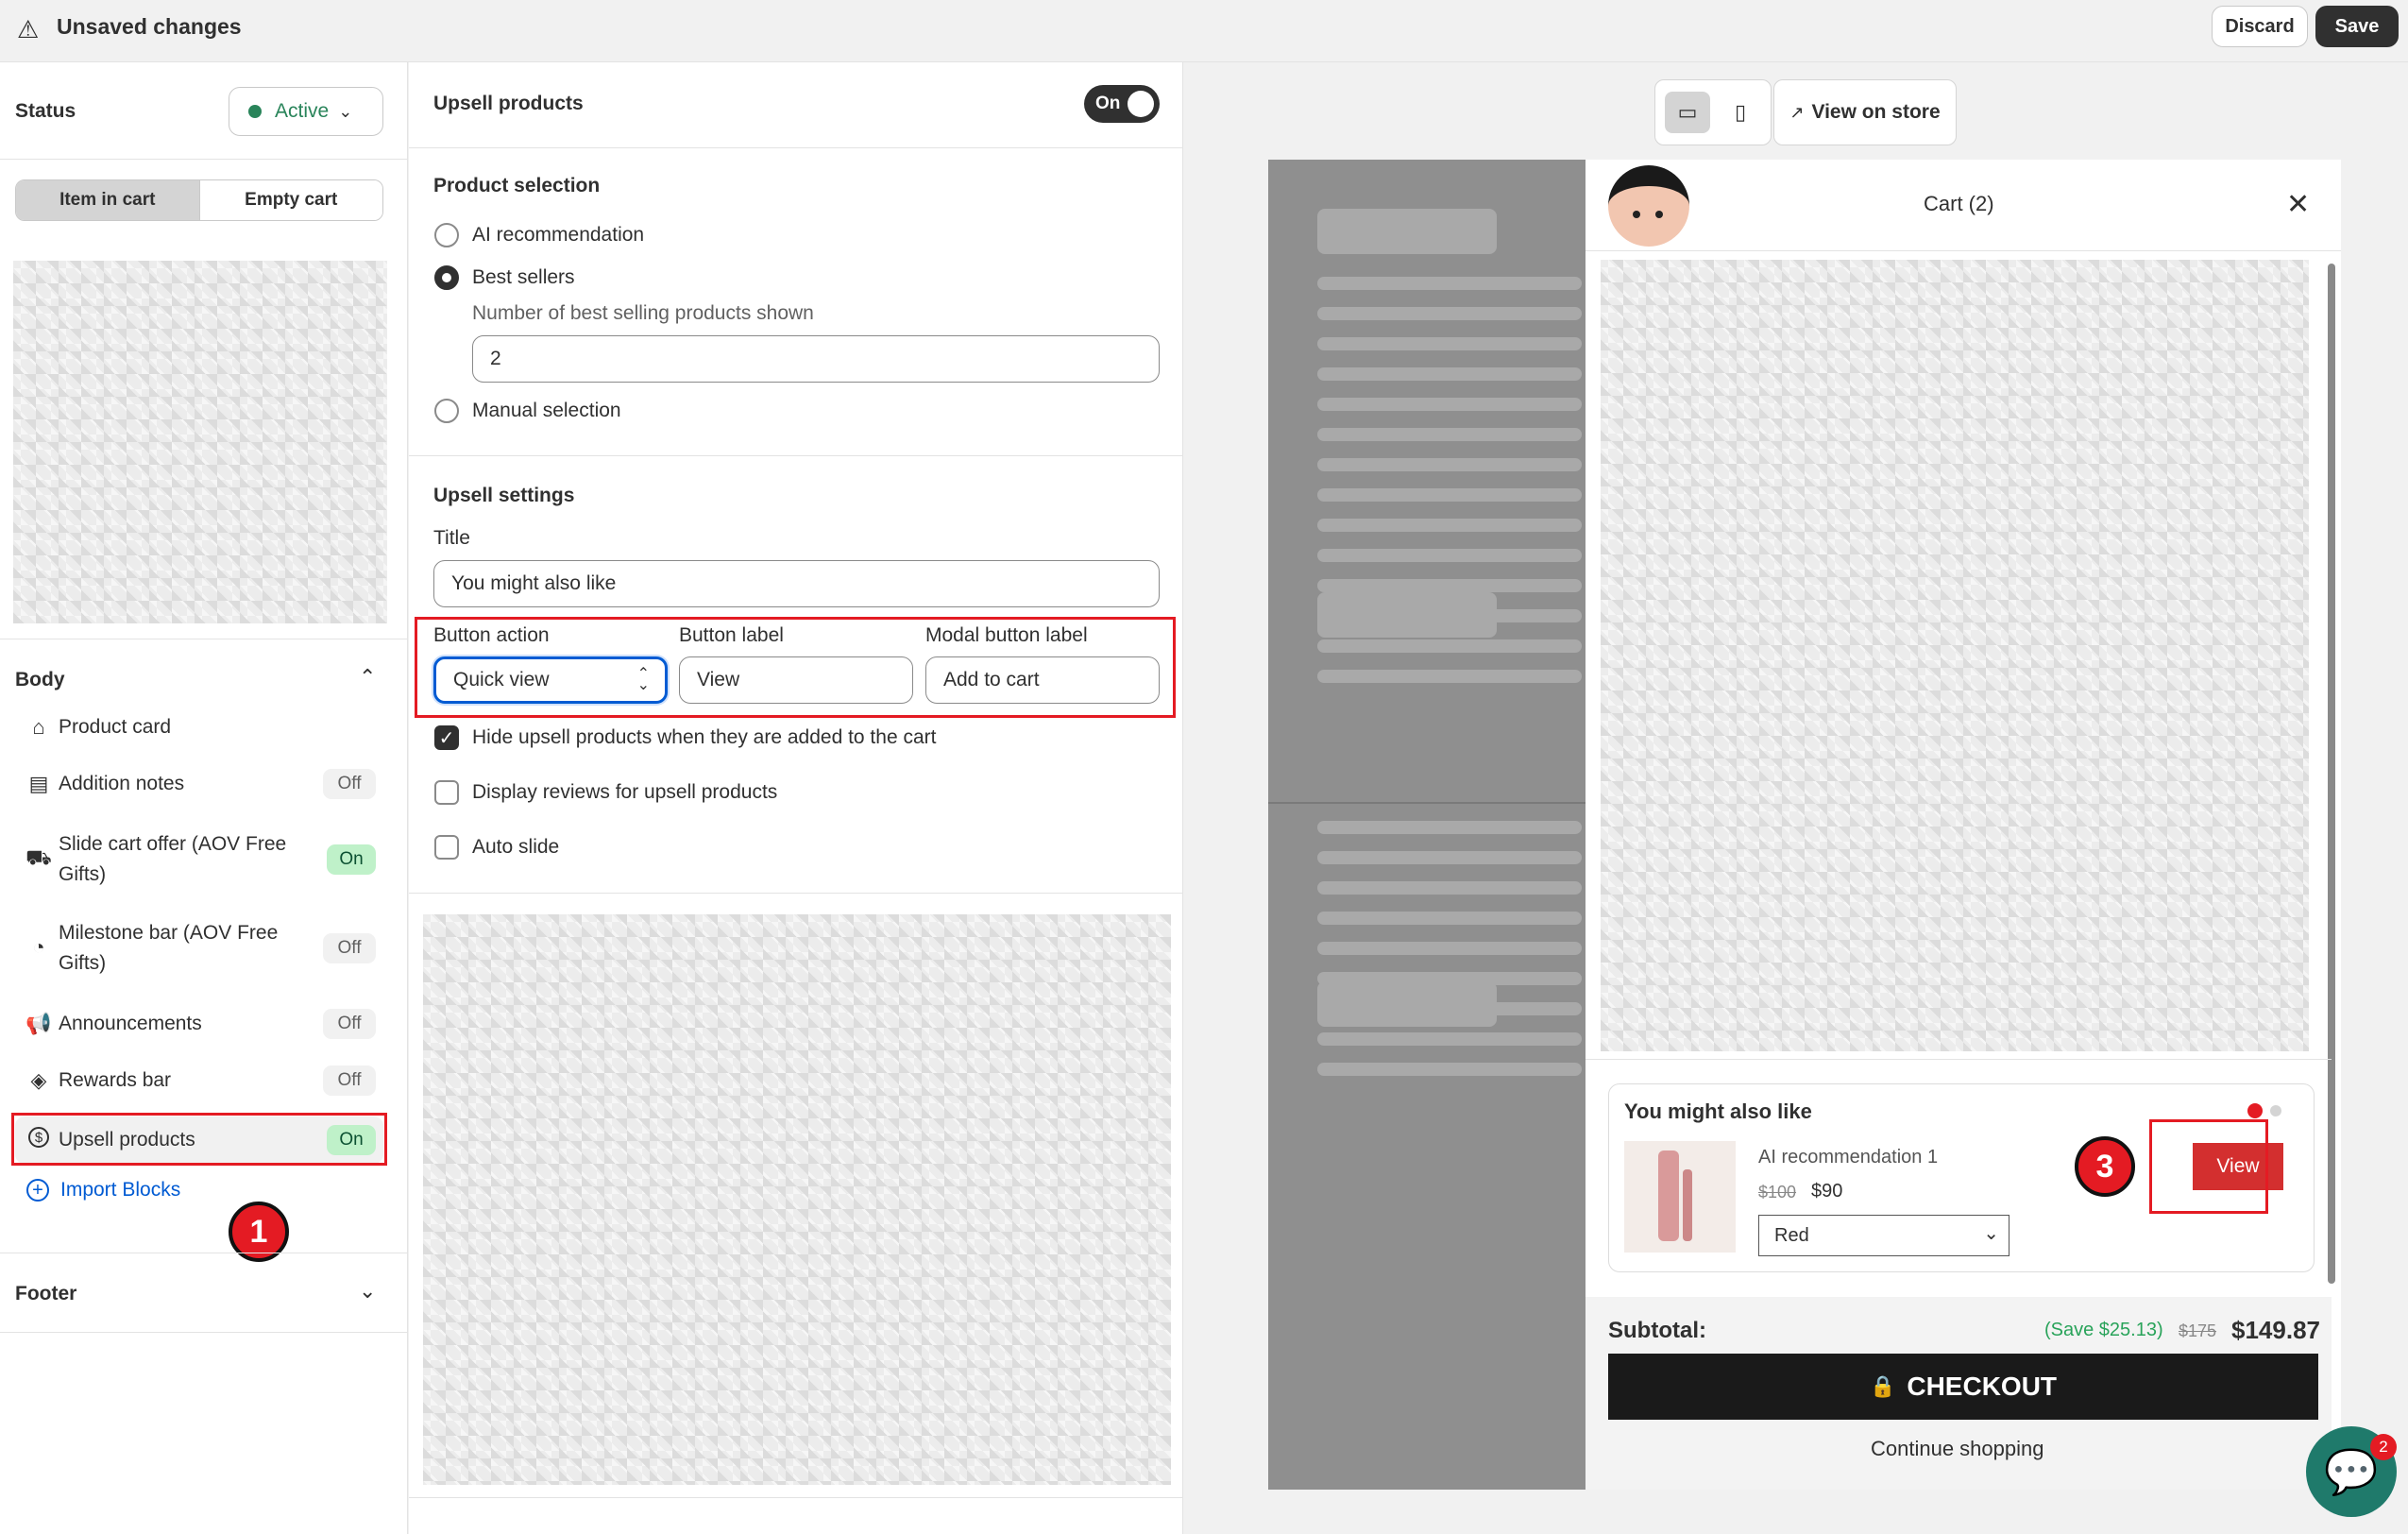  Describe the element at coordinates (1427, 825) in the screenshot. I see `storefront-overlay` at that location.